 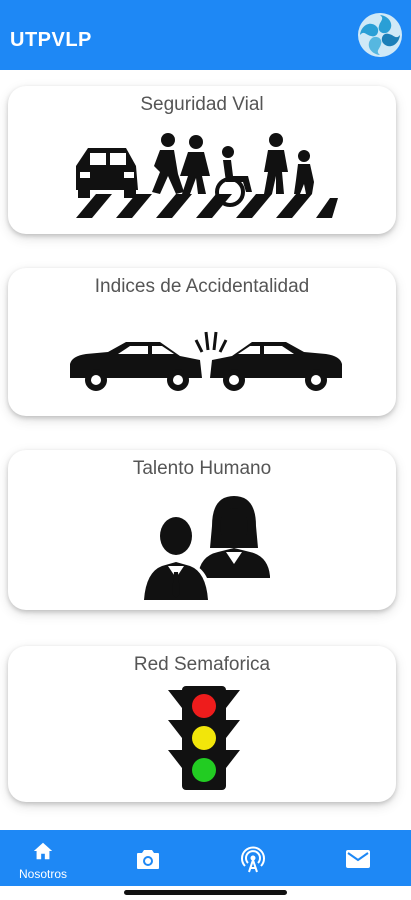 What do you see at coordinates (205, 35) in the screenshot?
I see `app-bar: UTPVLP` at bounding box center [205, 35].